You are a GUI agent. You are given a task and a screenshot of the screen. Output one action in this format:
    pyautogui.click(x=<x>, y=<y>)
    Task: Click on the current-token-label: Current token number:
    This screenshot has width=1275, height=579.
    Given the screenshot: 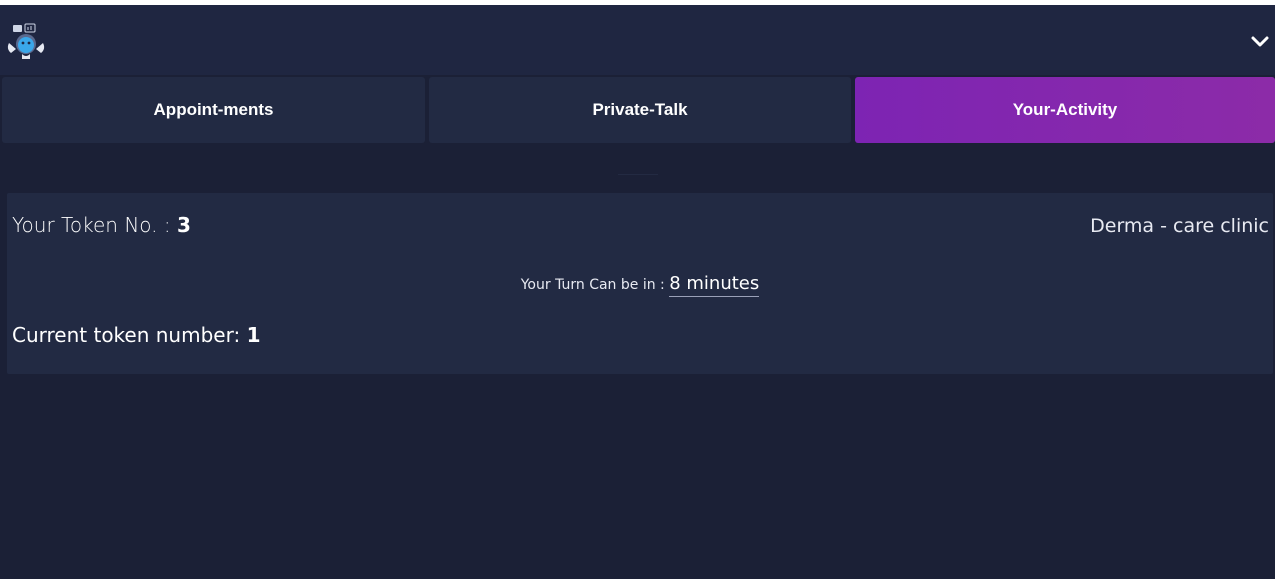 What is the action you would take?
    pyautogui.click(x=129, y=335)
    